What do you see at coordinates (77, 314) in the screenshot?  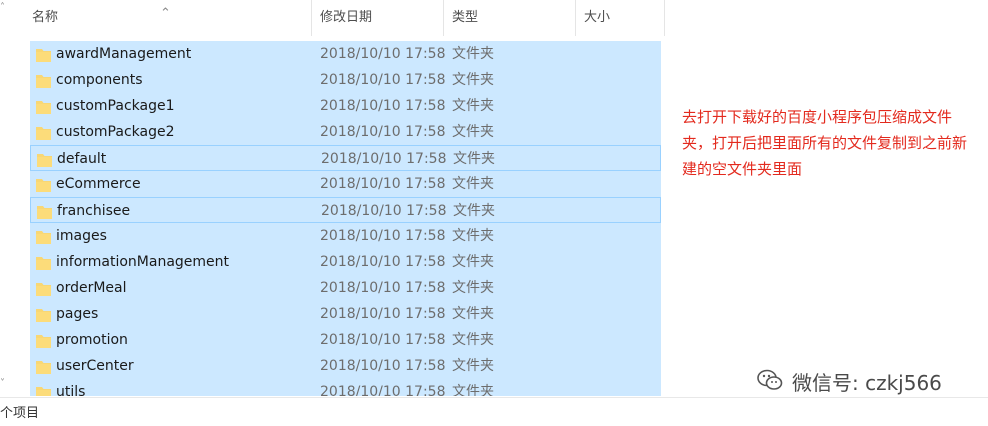 I see `file-name: pages` at bounding box center [77, 314].